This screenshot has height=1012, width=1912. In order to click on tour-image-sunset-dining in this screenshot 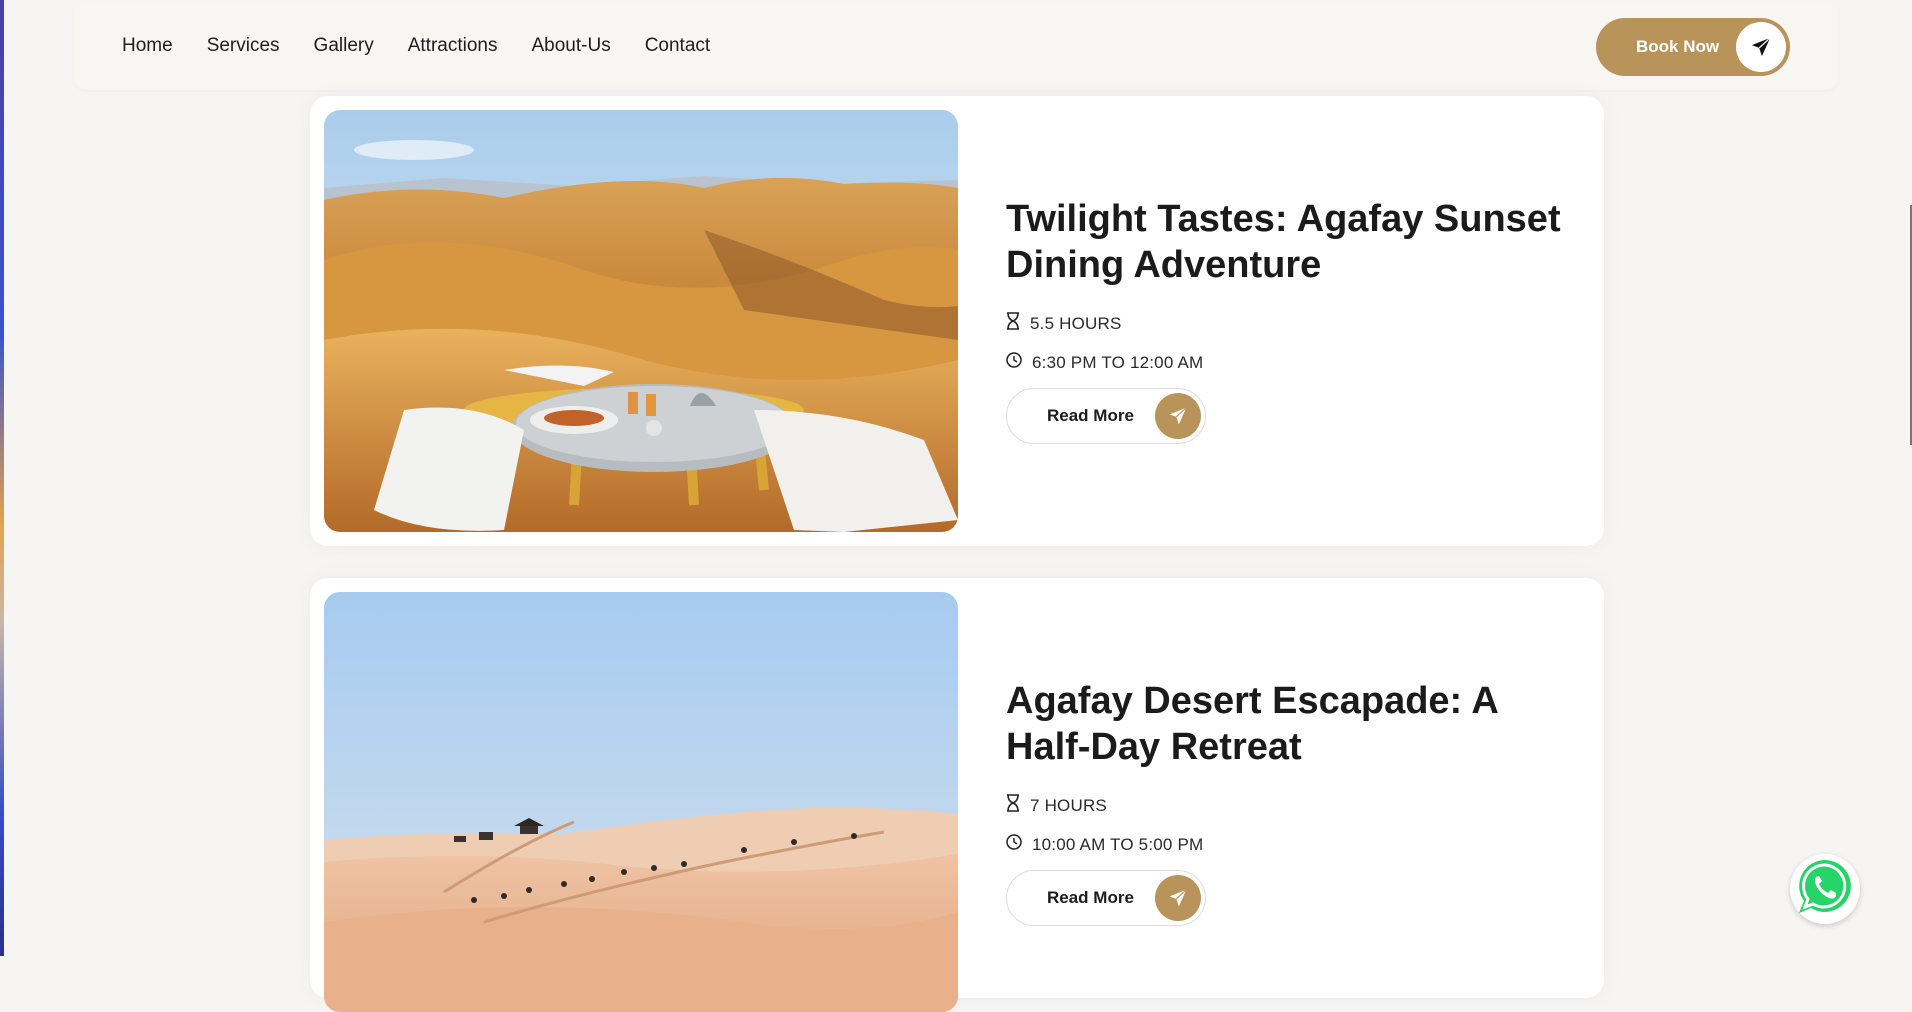, I will do `click(641, 321)`.